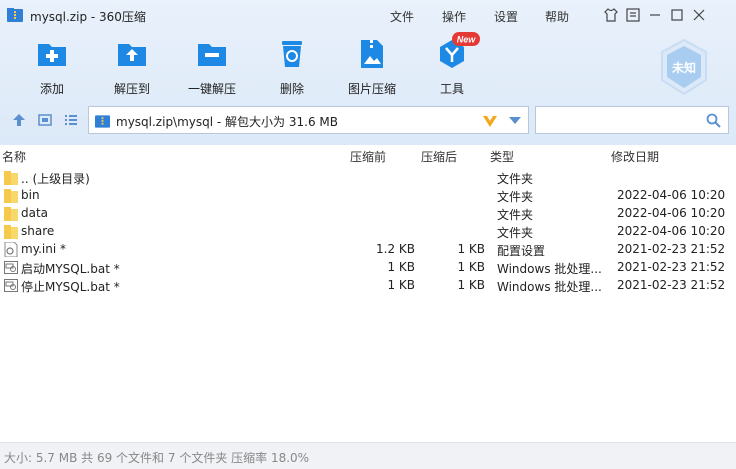 Image resolution: width=736 pixels, height=469 pixels. What do you see at coordinates (655, 15) in the screenshot?
I see `minimize-icon` at bounding box center [655, 15].